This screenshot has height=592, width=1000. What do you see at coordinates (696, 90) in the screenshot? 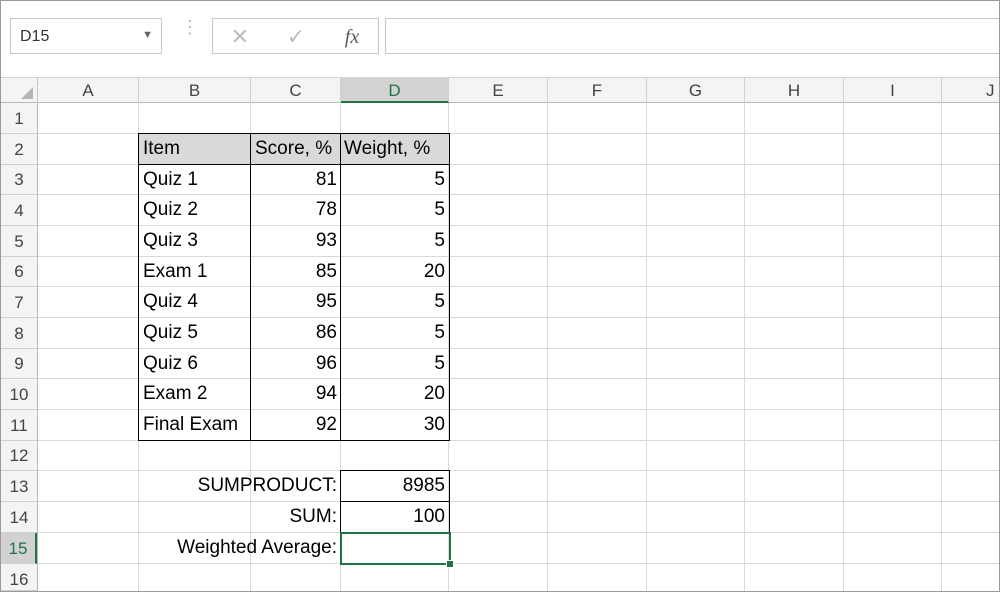
I see `column-header: G` at bounding box center [696, 90].